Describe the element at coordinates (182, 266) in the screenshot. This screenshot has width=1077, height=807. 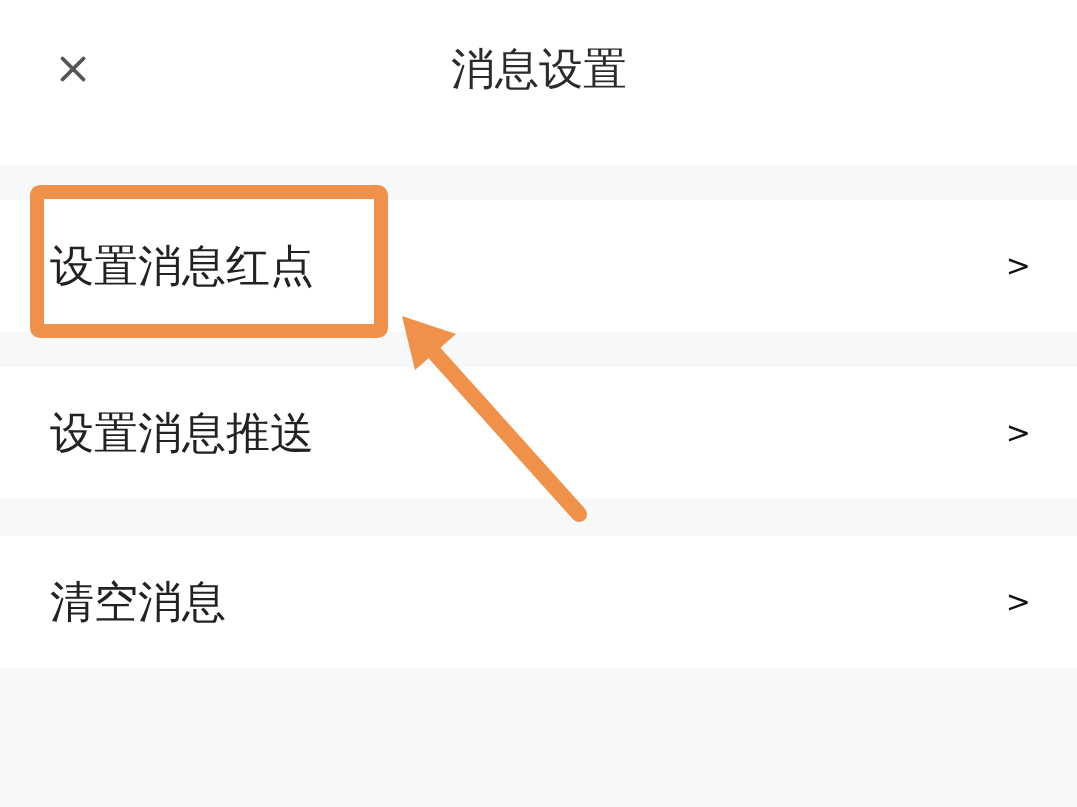
I see `row-label: 设置消息红点` at that location.